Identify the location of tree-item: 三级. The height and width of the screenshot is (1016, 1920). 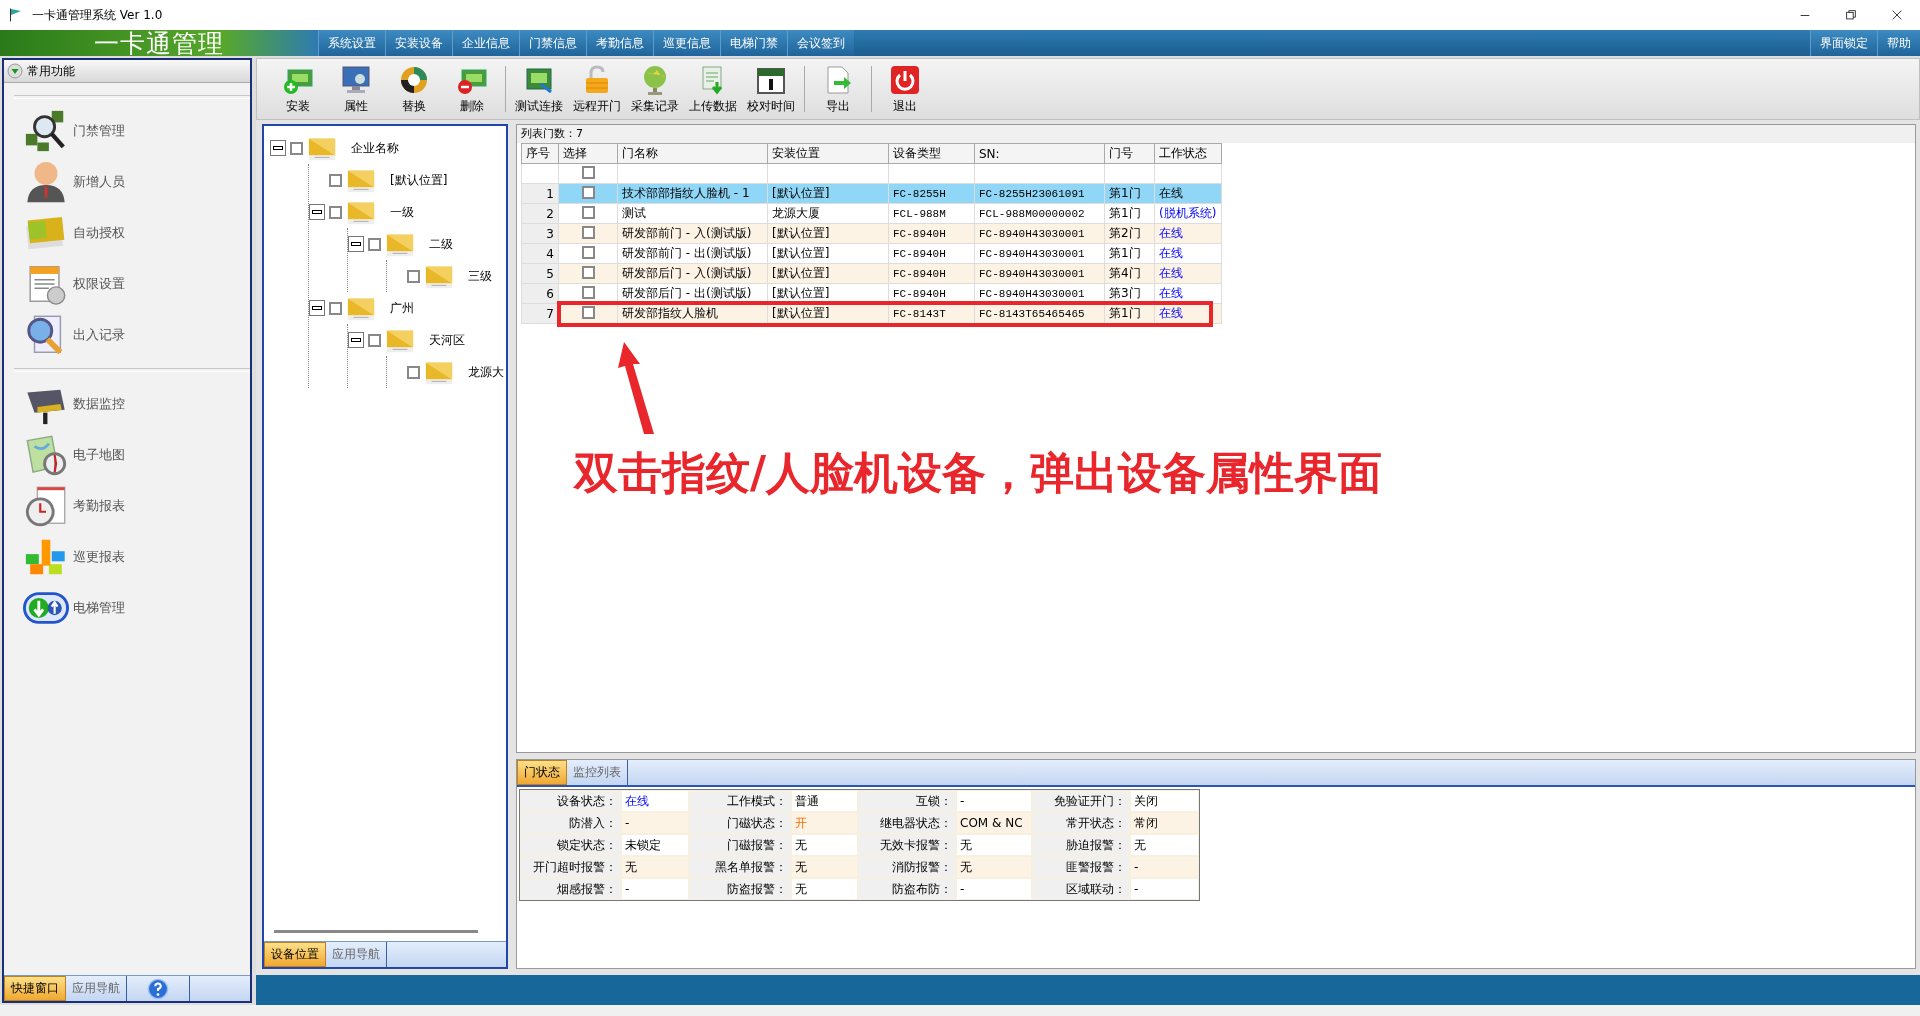
(480, 276).